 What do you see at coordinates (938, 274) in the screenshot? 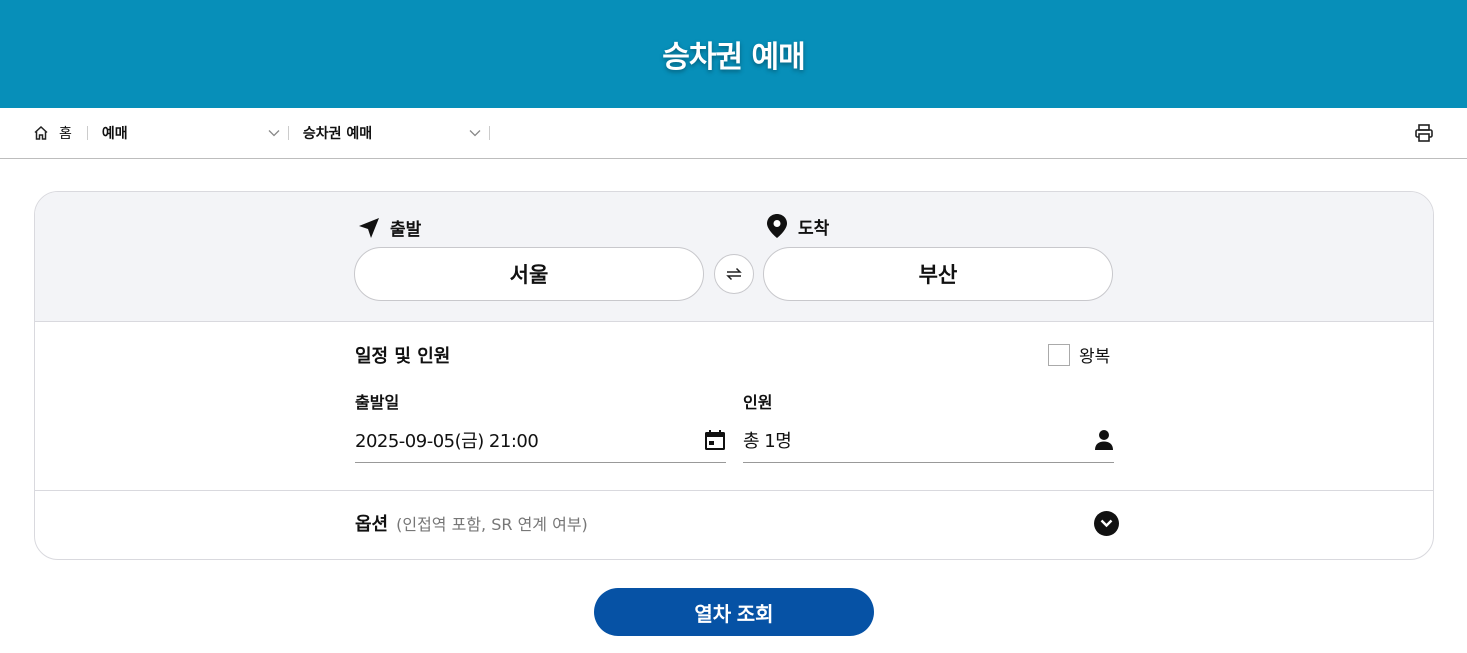
I see `arrival-station-button: 부산` at bounding box center [938, 274].